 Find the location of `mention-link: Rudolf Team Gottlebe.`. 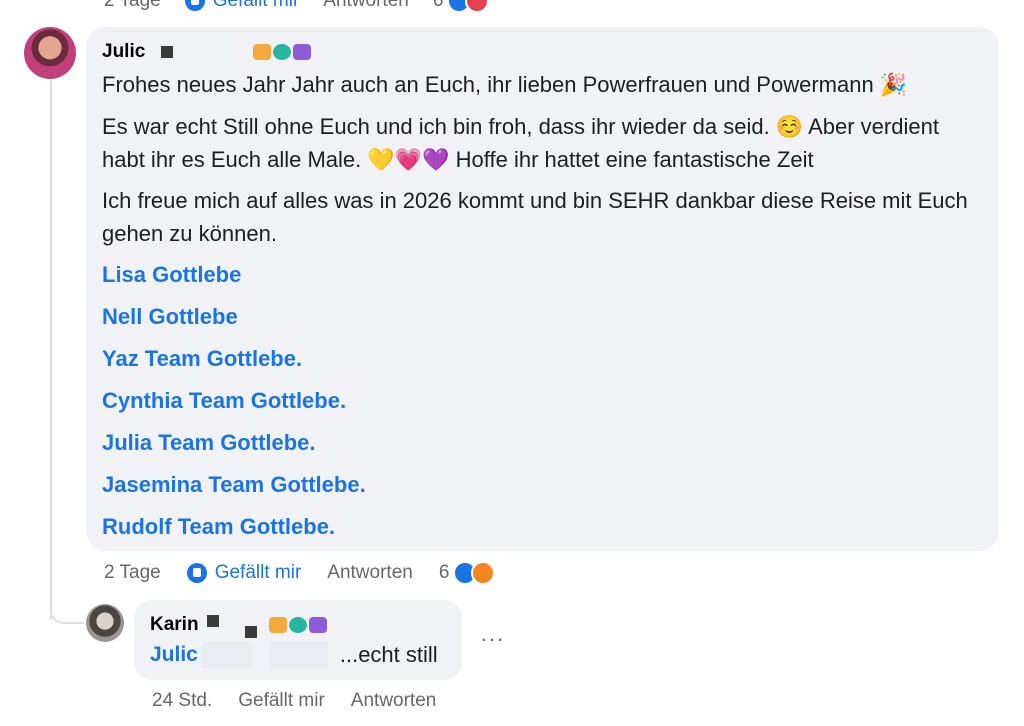

mention-link: Rudolf Team Gottlebe. is located at coordinates (218, 527).